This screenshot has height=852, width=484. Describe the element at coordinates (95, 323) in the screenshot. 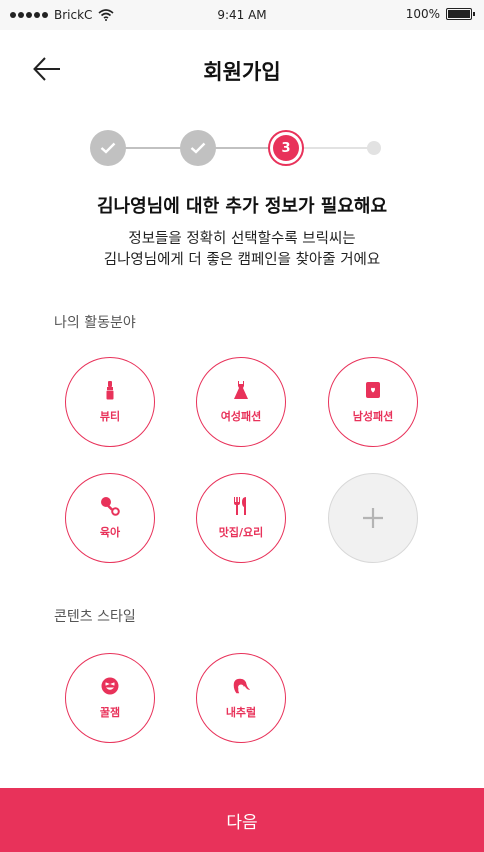

I see `activity-section-label: 나의 활동분야` at that location.